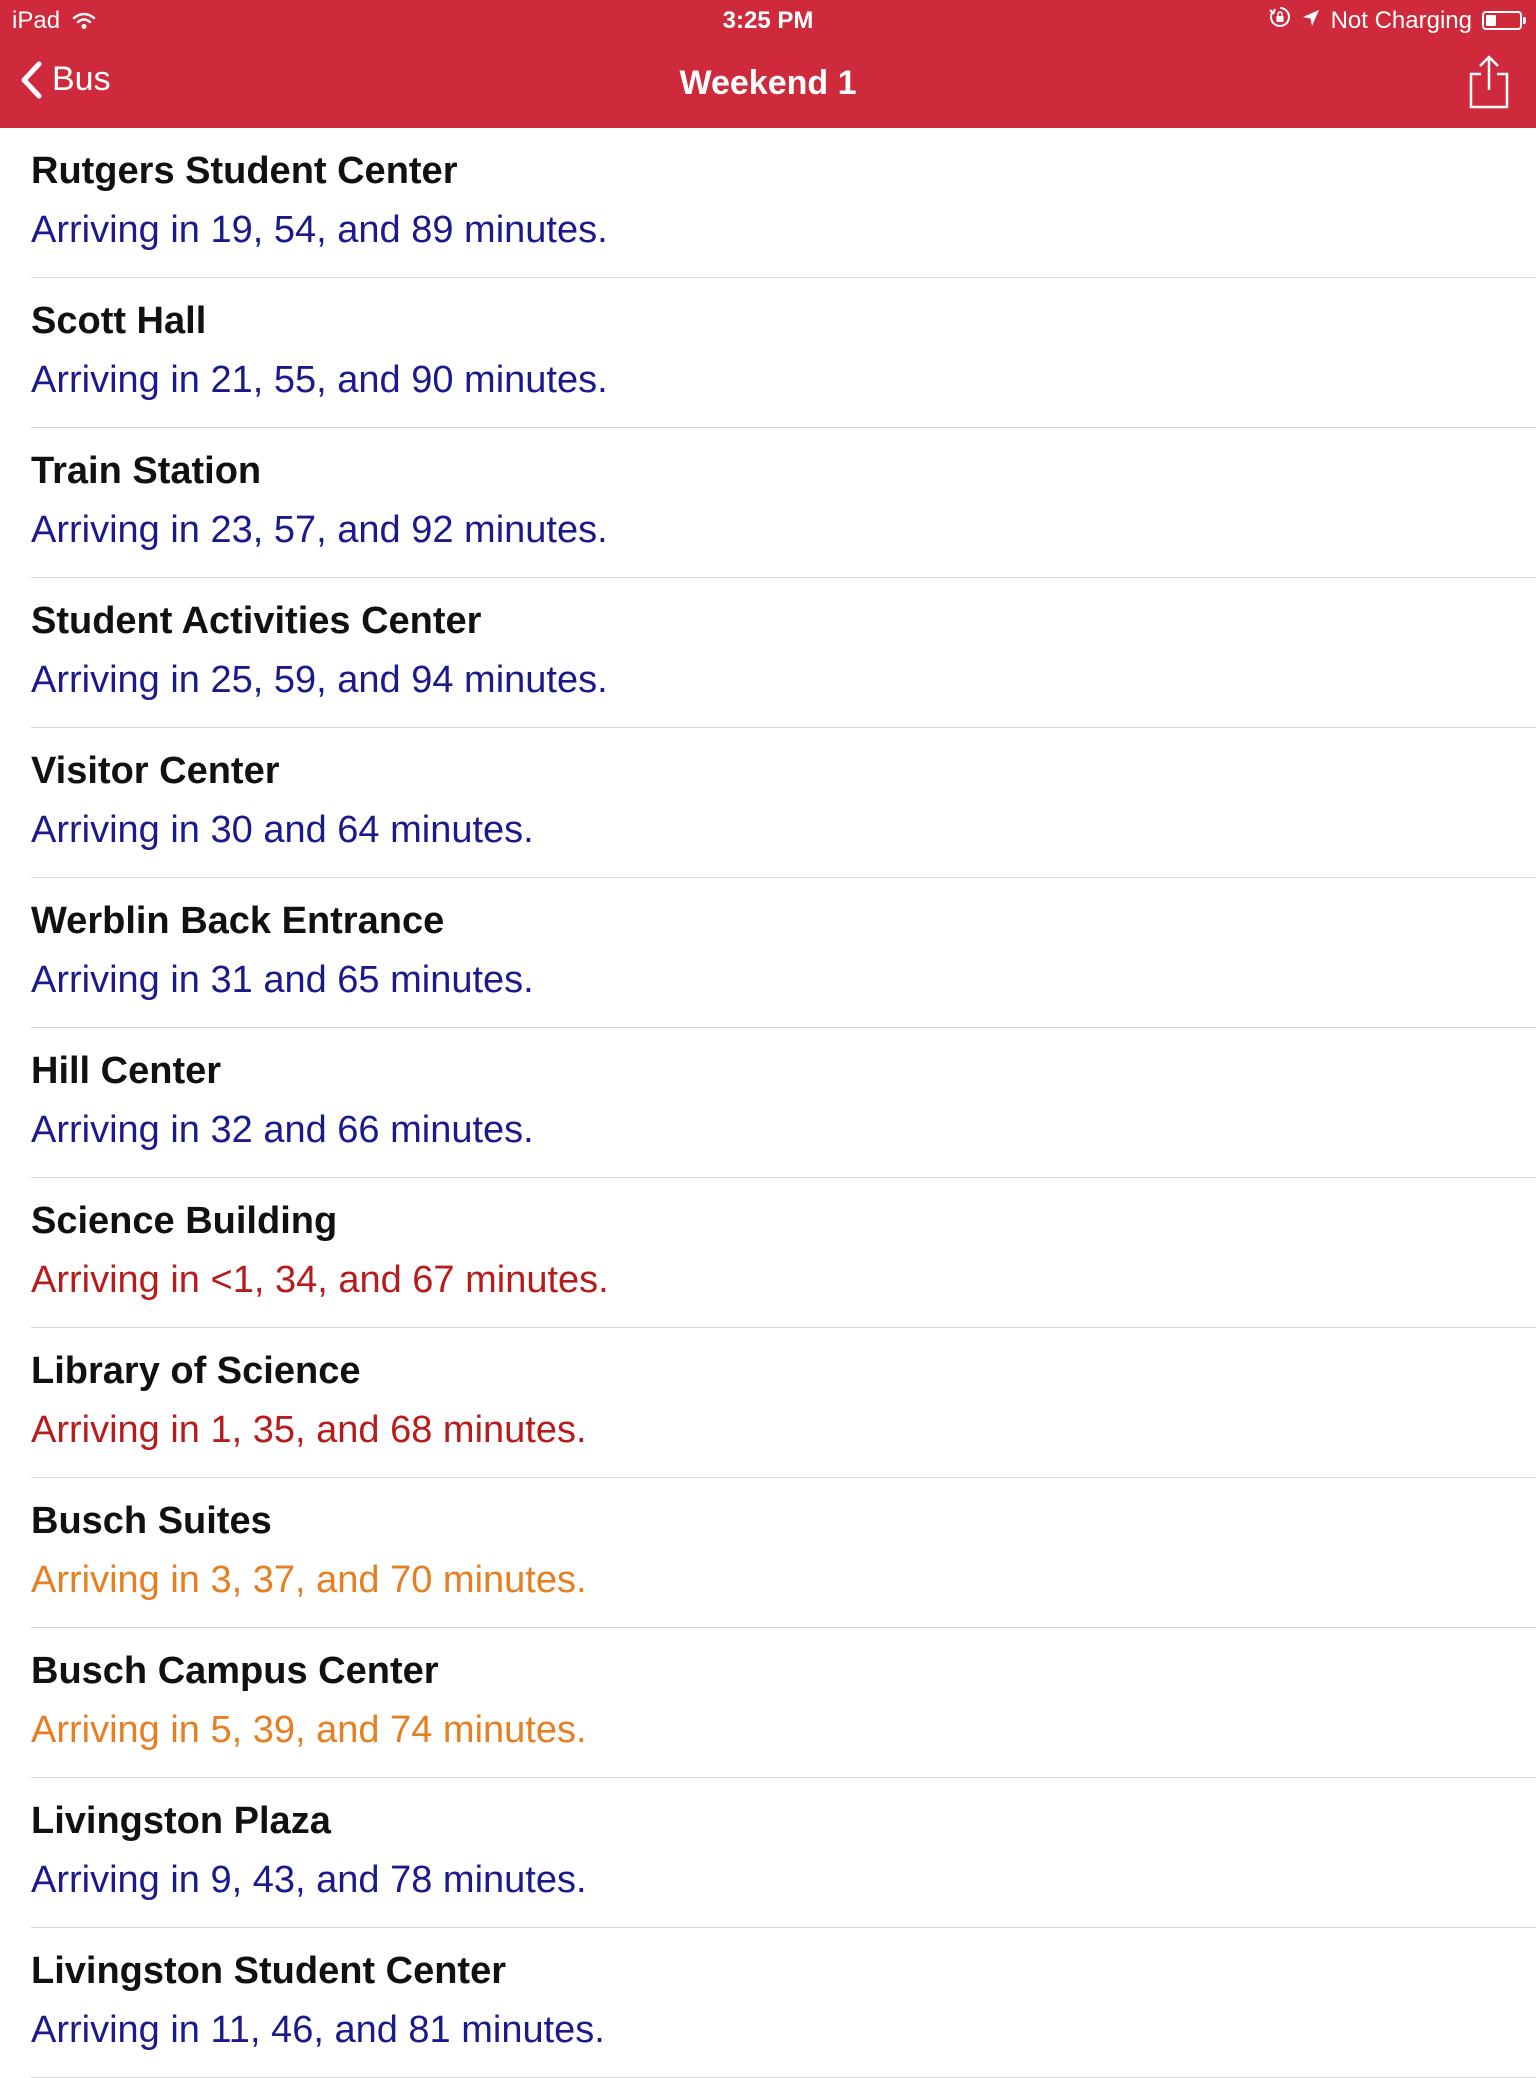 The height and width of the screenshot is (2078, 1536). What do you see at coordinates (318, 2030) in the screenshot?
I see `arrival-times: Arriving in 11, 46, and 81 minutes.` at bounding box center [318, 2030].